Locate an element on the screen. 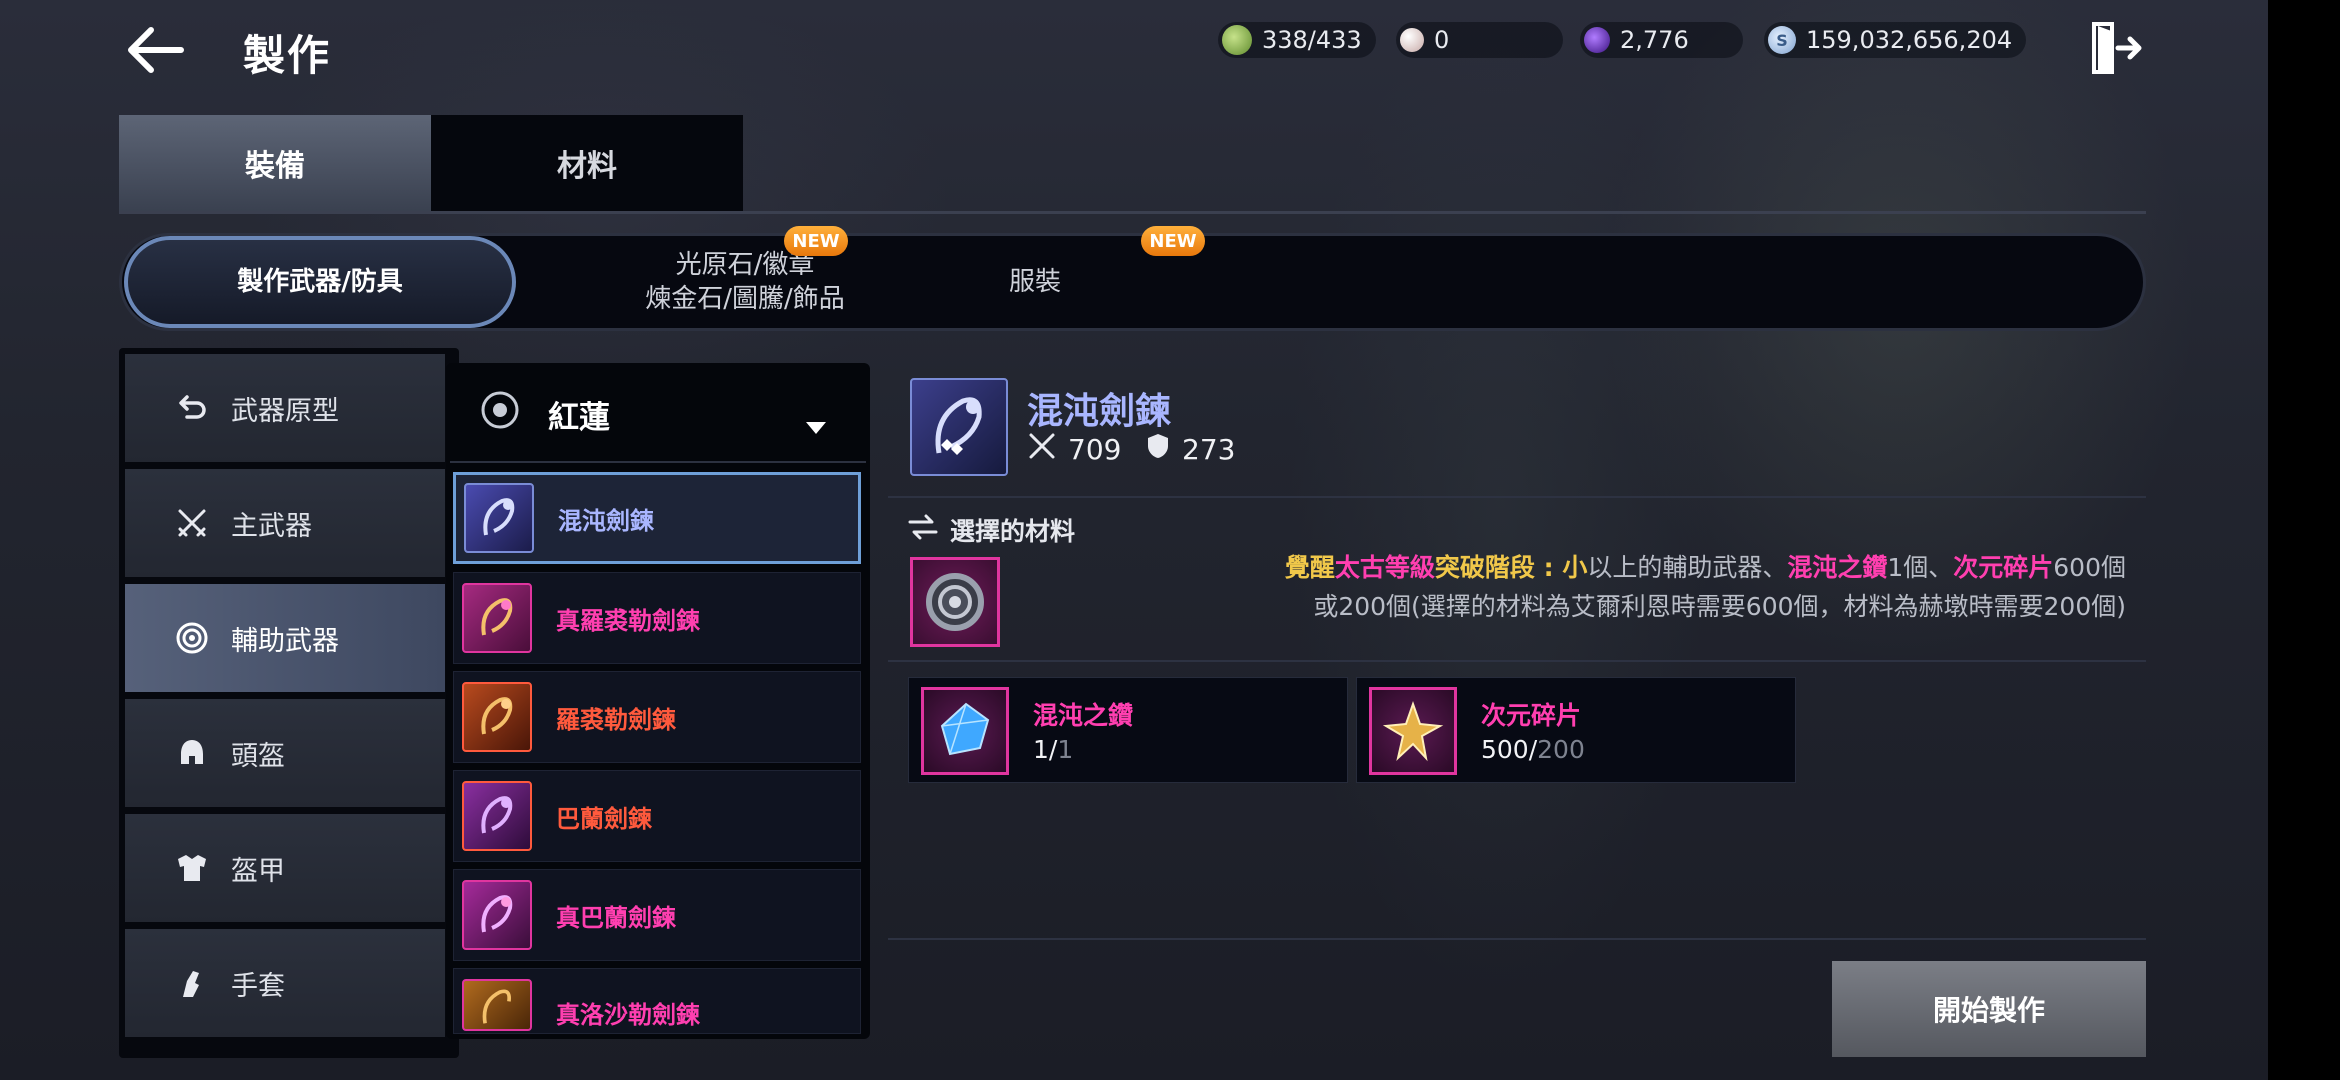  list-item: 巴蘭劍鍊 is located at coordinates (657, 816).